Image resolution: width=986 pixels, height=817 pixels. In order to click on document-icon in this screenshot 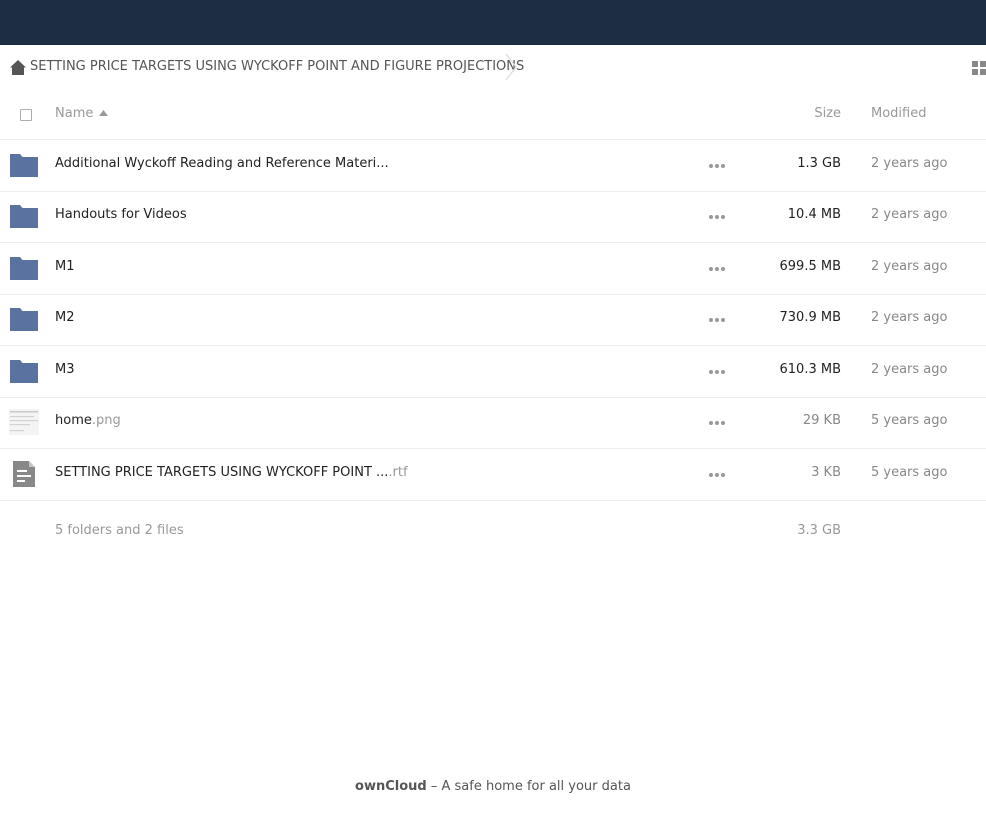, I will do `click(24, 474)`.